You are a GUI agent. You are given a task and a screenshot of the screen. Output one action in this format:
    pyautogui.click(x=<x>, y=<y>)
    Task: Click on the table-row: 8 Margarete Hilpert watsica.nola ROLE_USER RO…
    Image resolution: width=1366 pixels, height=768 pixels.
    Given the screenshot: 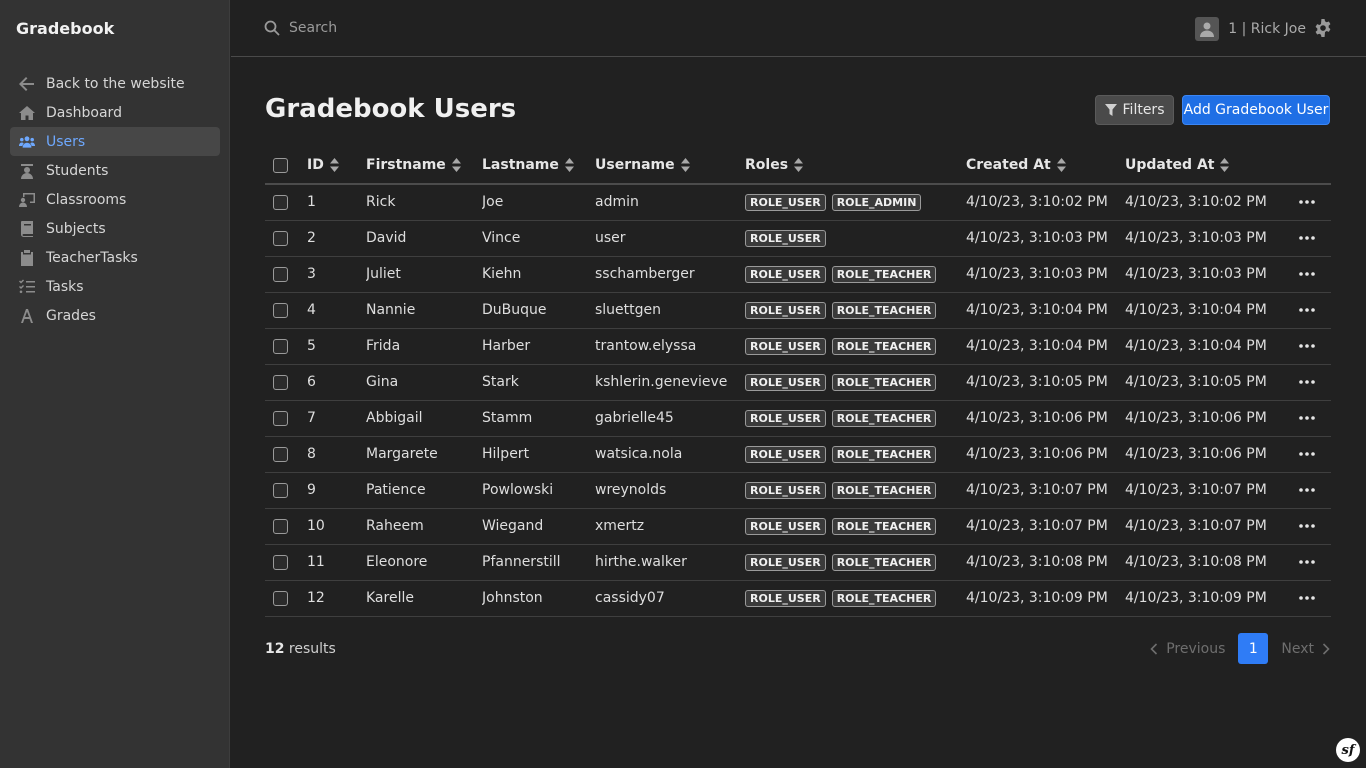 What is the action you would take?
    pyautogui.click(x=798, y=454)
    